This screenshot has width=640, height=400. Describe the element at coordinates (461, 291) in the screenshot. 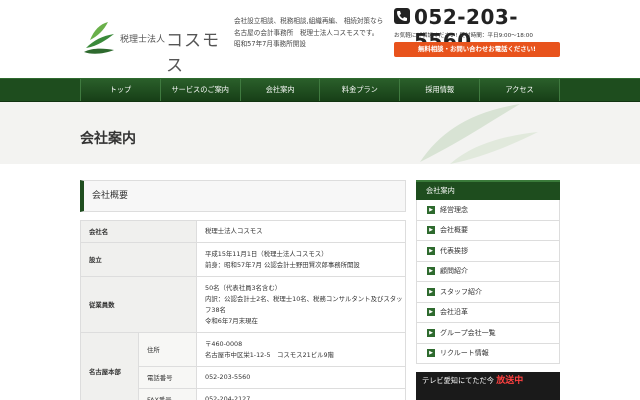

I see `sidebar-item-label: スタッフ紹介` at that location.